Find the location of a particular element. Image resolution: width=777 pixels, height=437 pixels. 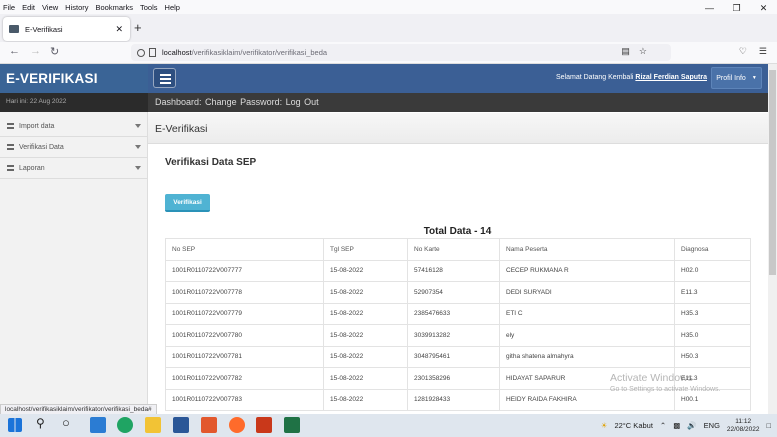

network-icon: ▩ is located at coordinates (676, 425).